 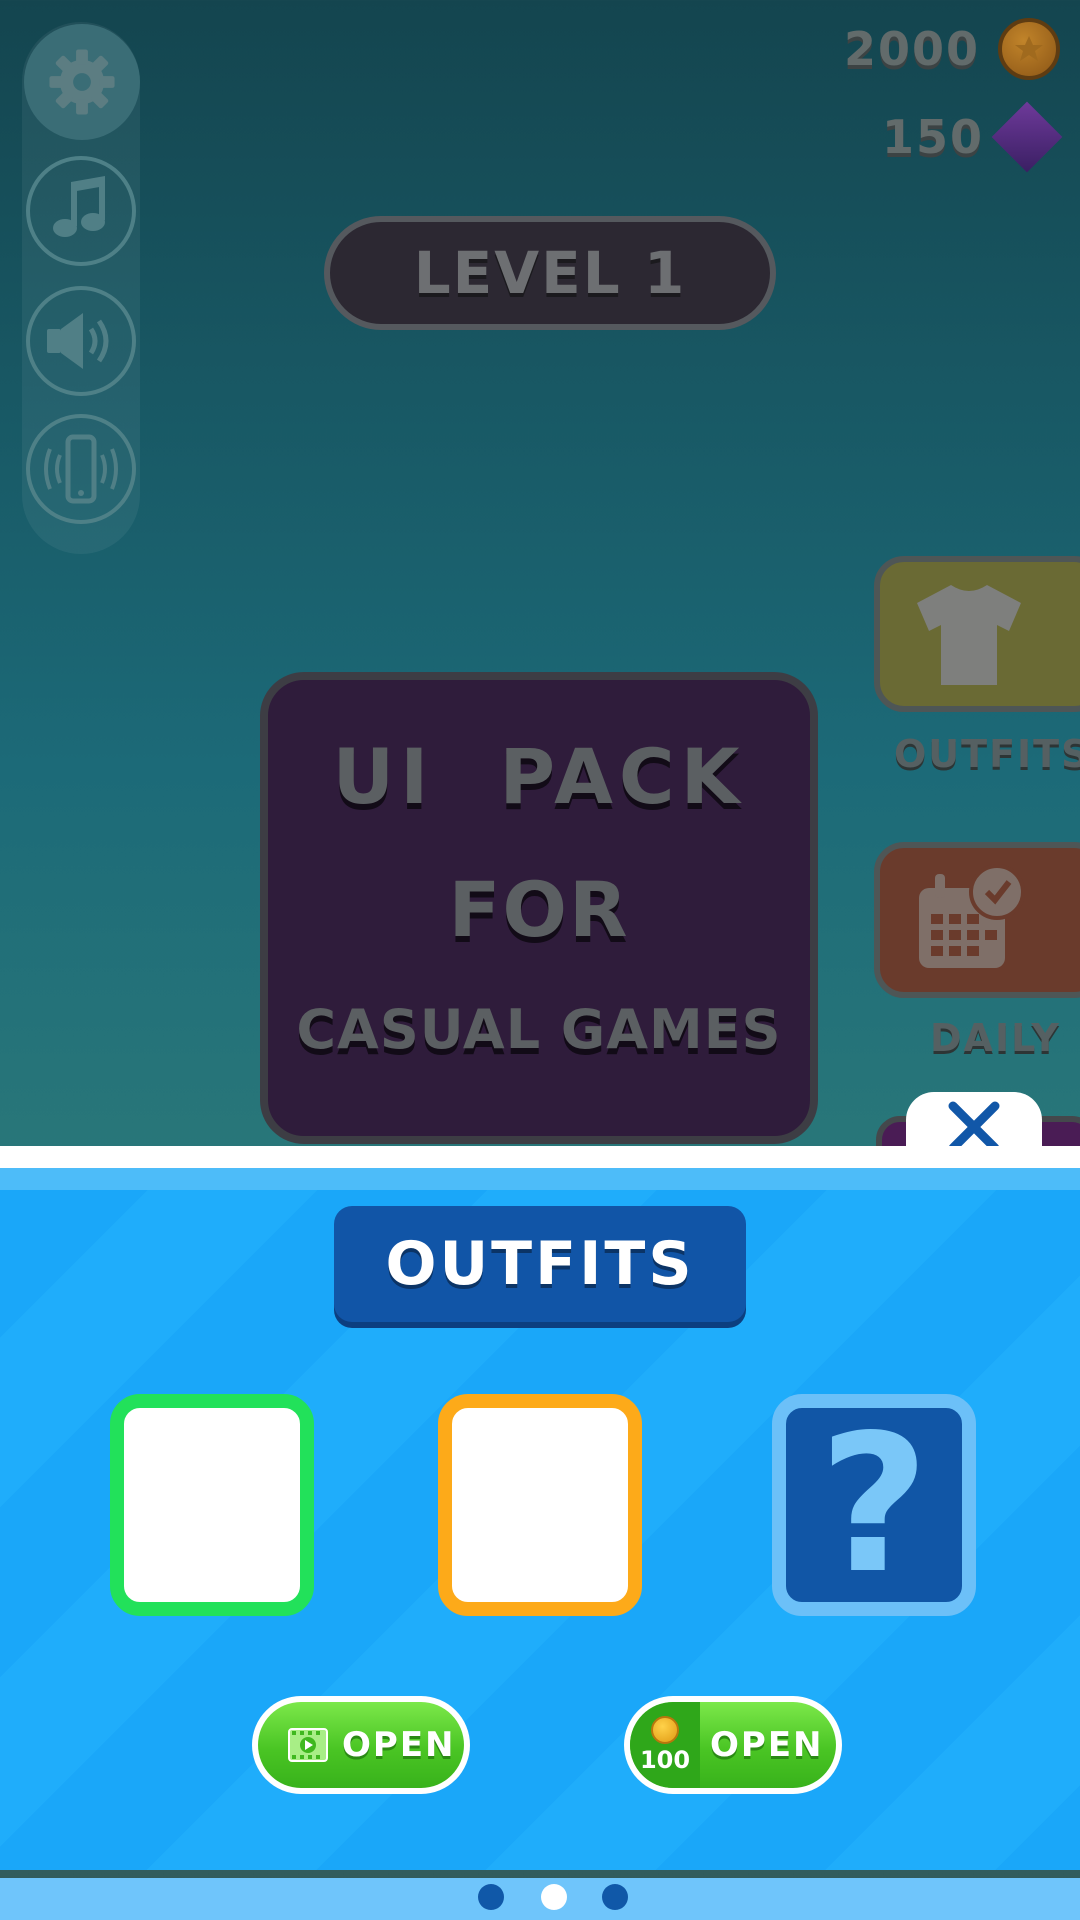 I want to click on gear-icon, so click(x=82, y=82).